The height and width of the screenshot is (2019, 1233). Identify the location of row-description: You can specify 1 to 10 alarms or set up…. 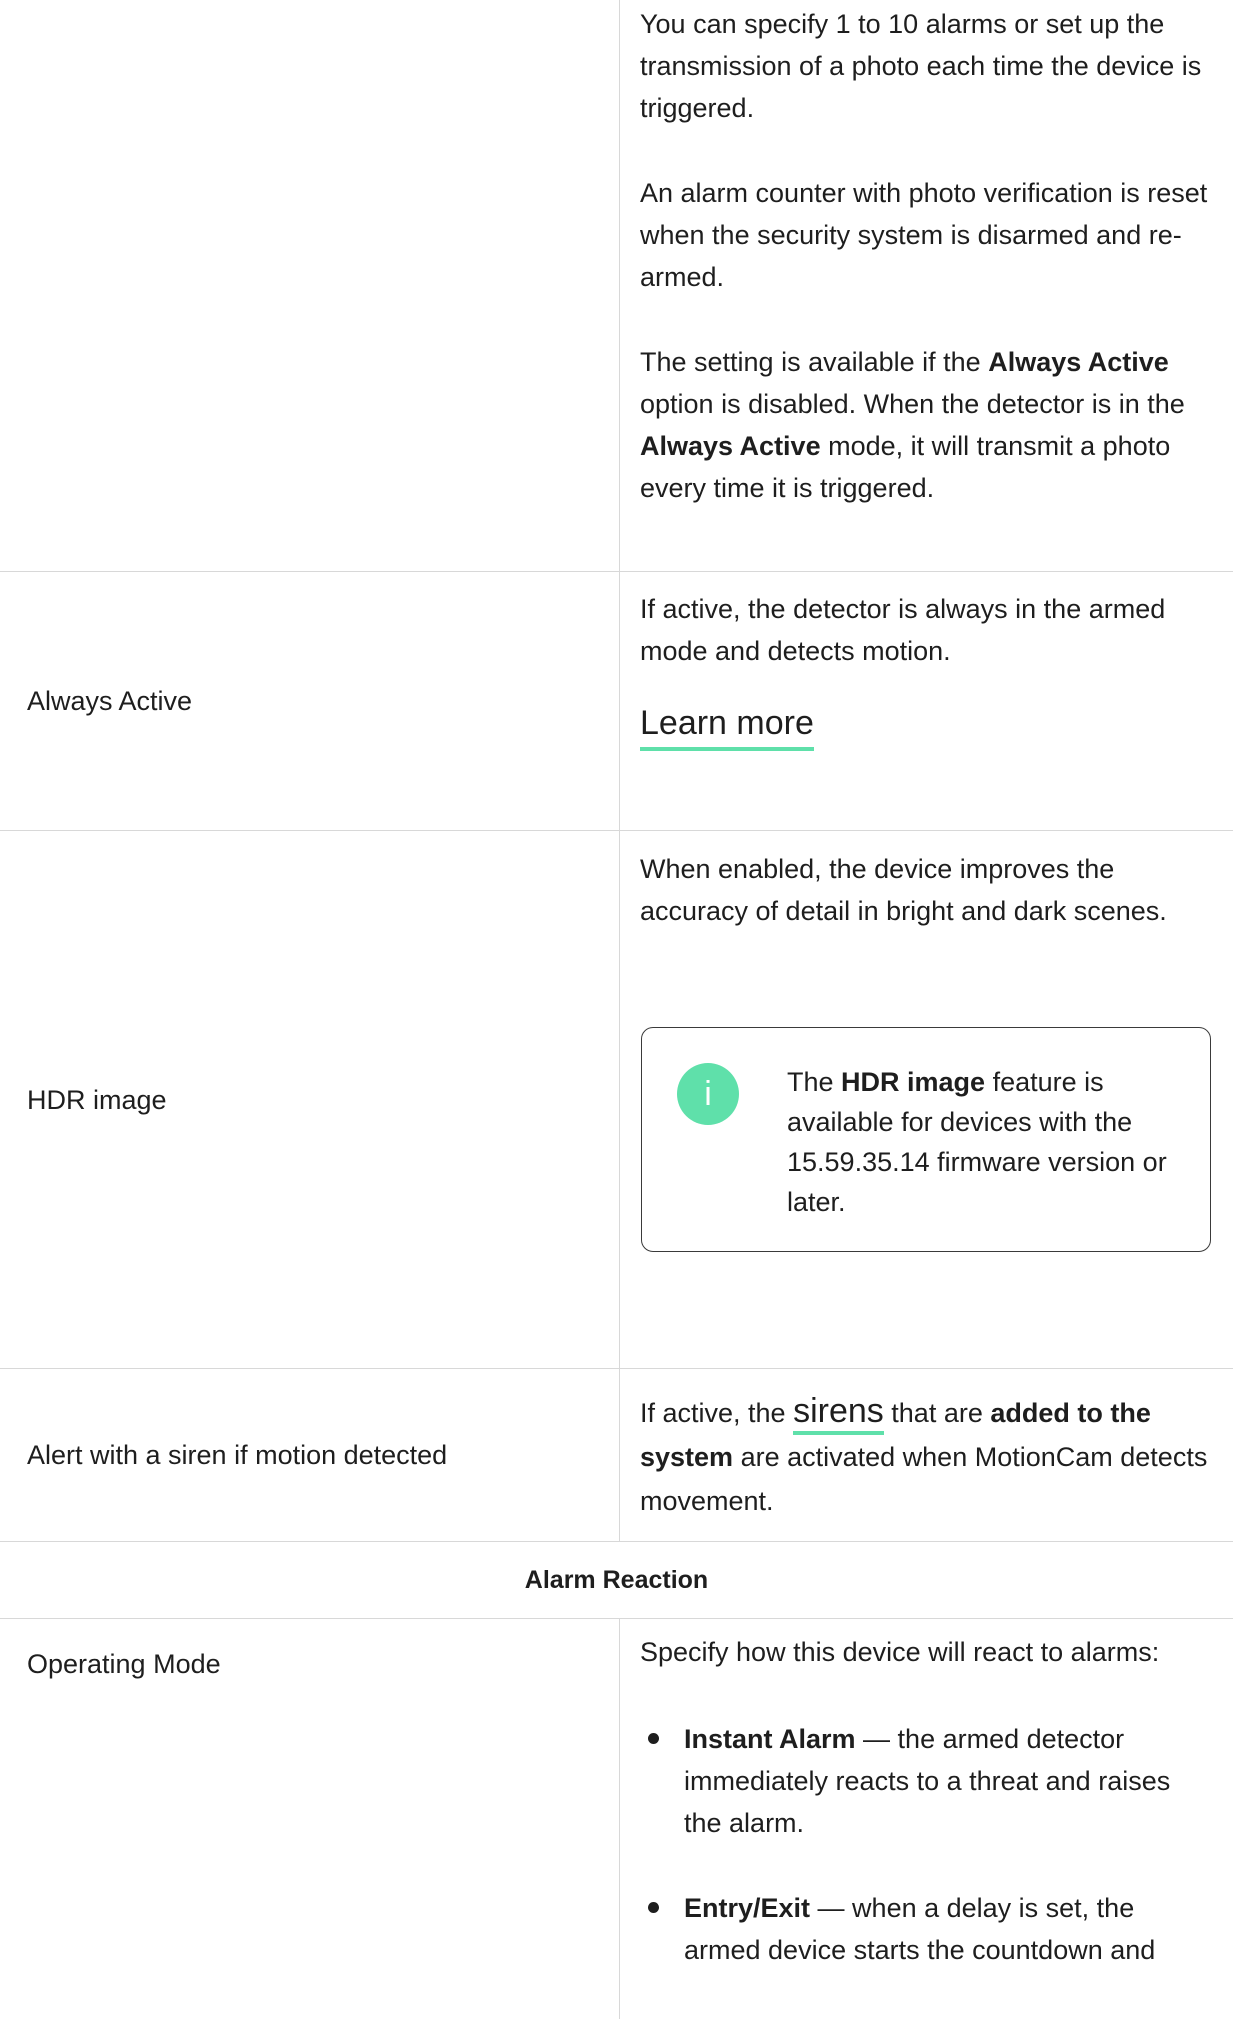
(926, 254).